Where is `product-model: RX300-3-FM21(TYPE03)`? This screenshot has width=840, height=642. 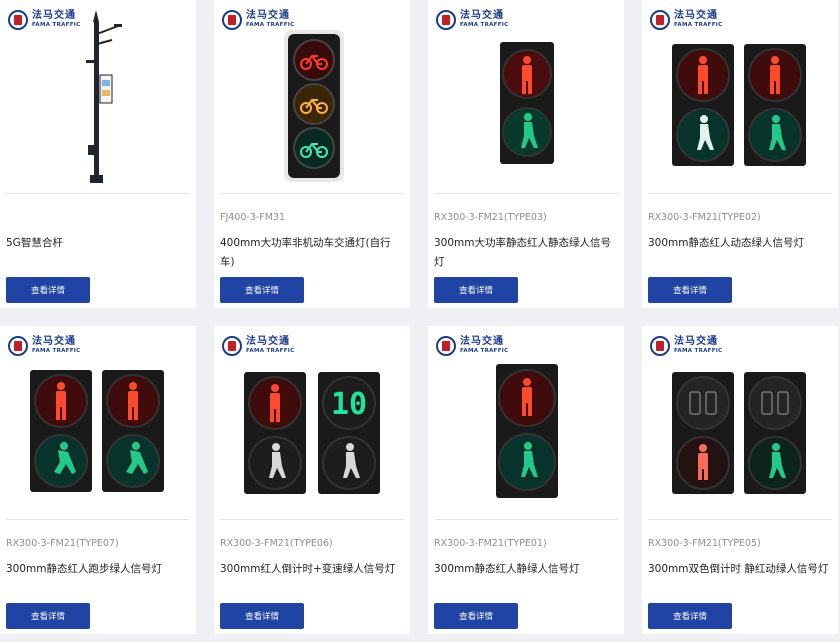 product-model: RX300-3-FM21(TYPE03) is located at coordinates (490, 217).